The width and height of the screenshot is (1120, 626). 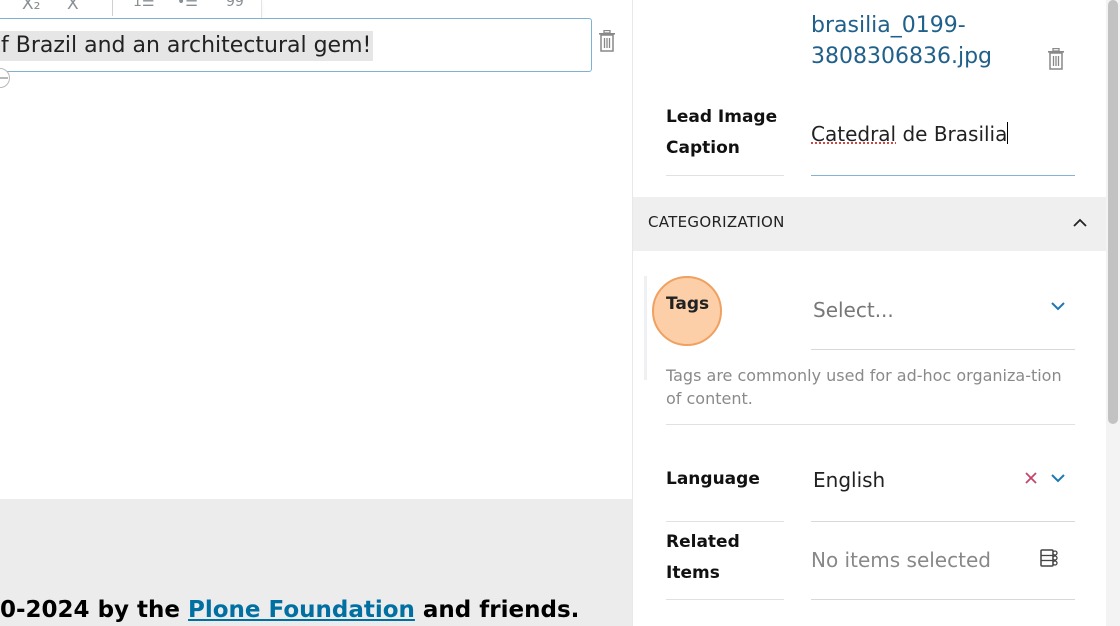 What do you see at coordinates (112, 8) in the screenshot?
I see `toolbar-separator` at bounding box center [112, 8].